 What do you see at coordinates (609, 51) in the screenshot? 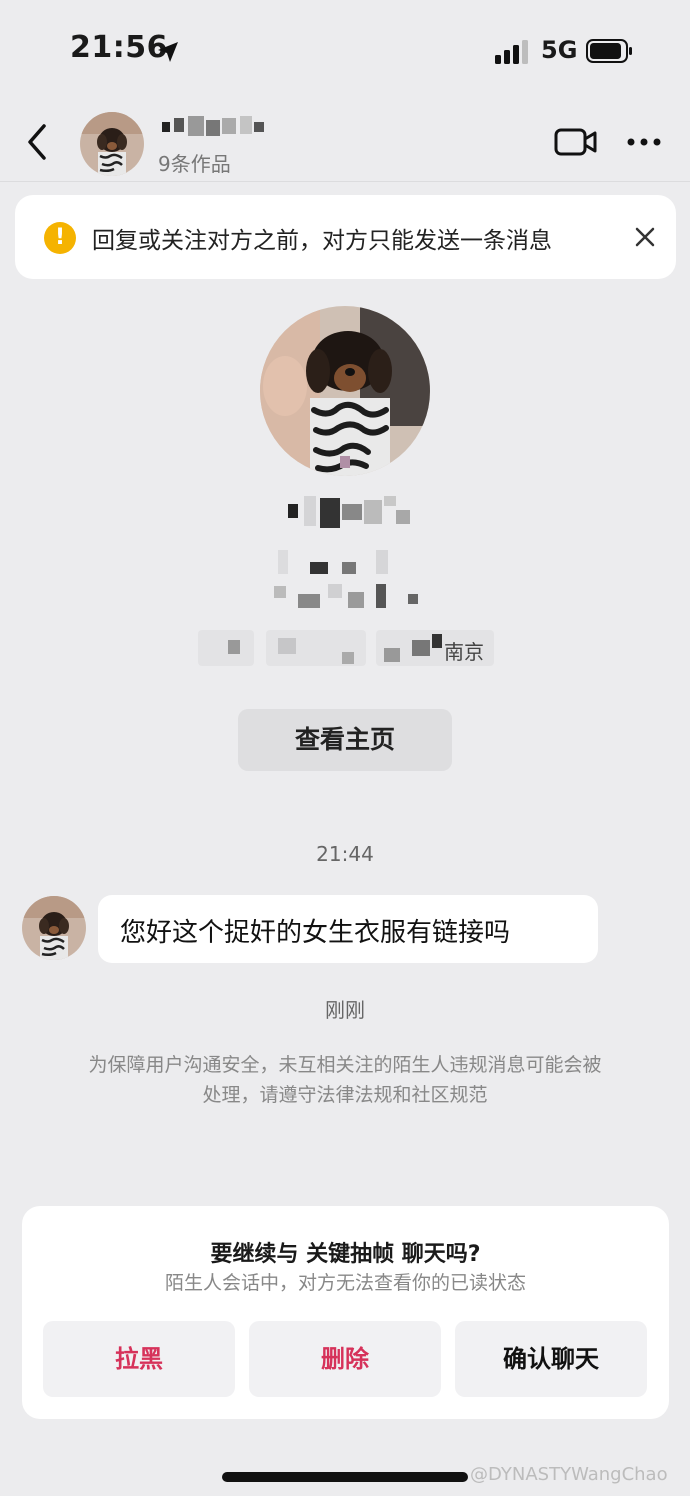
I see `battery-icon` at bounding box center [609, 51].